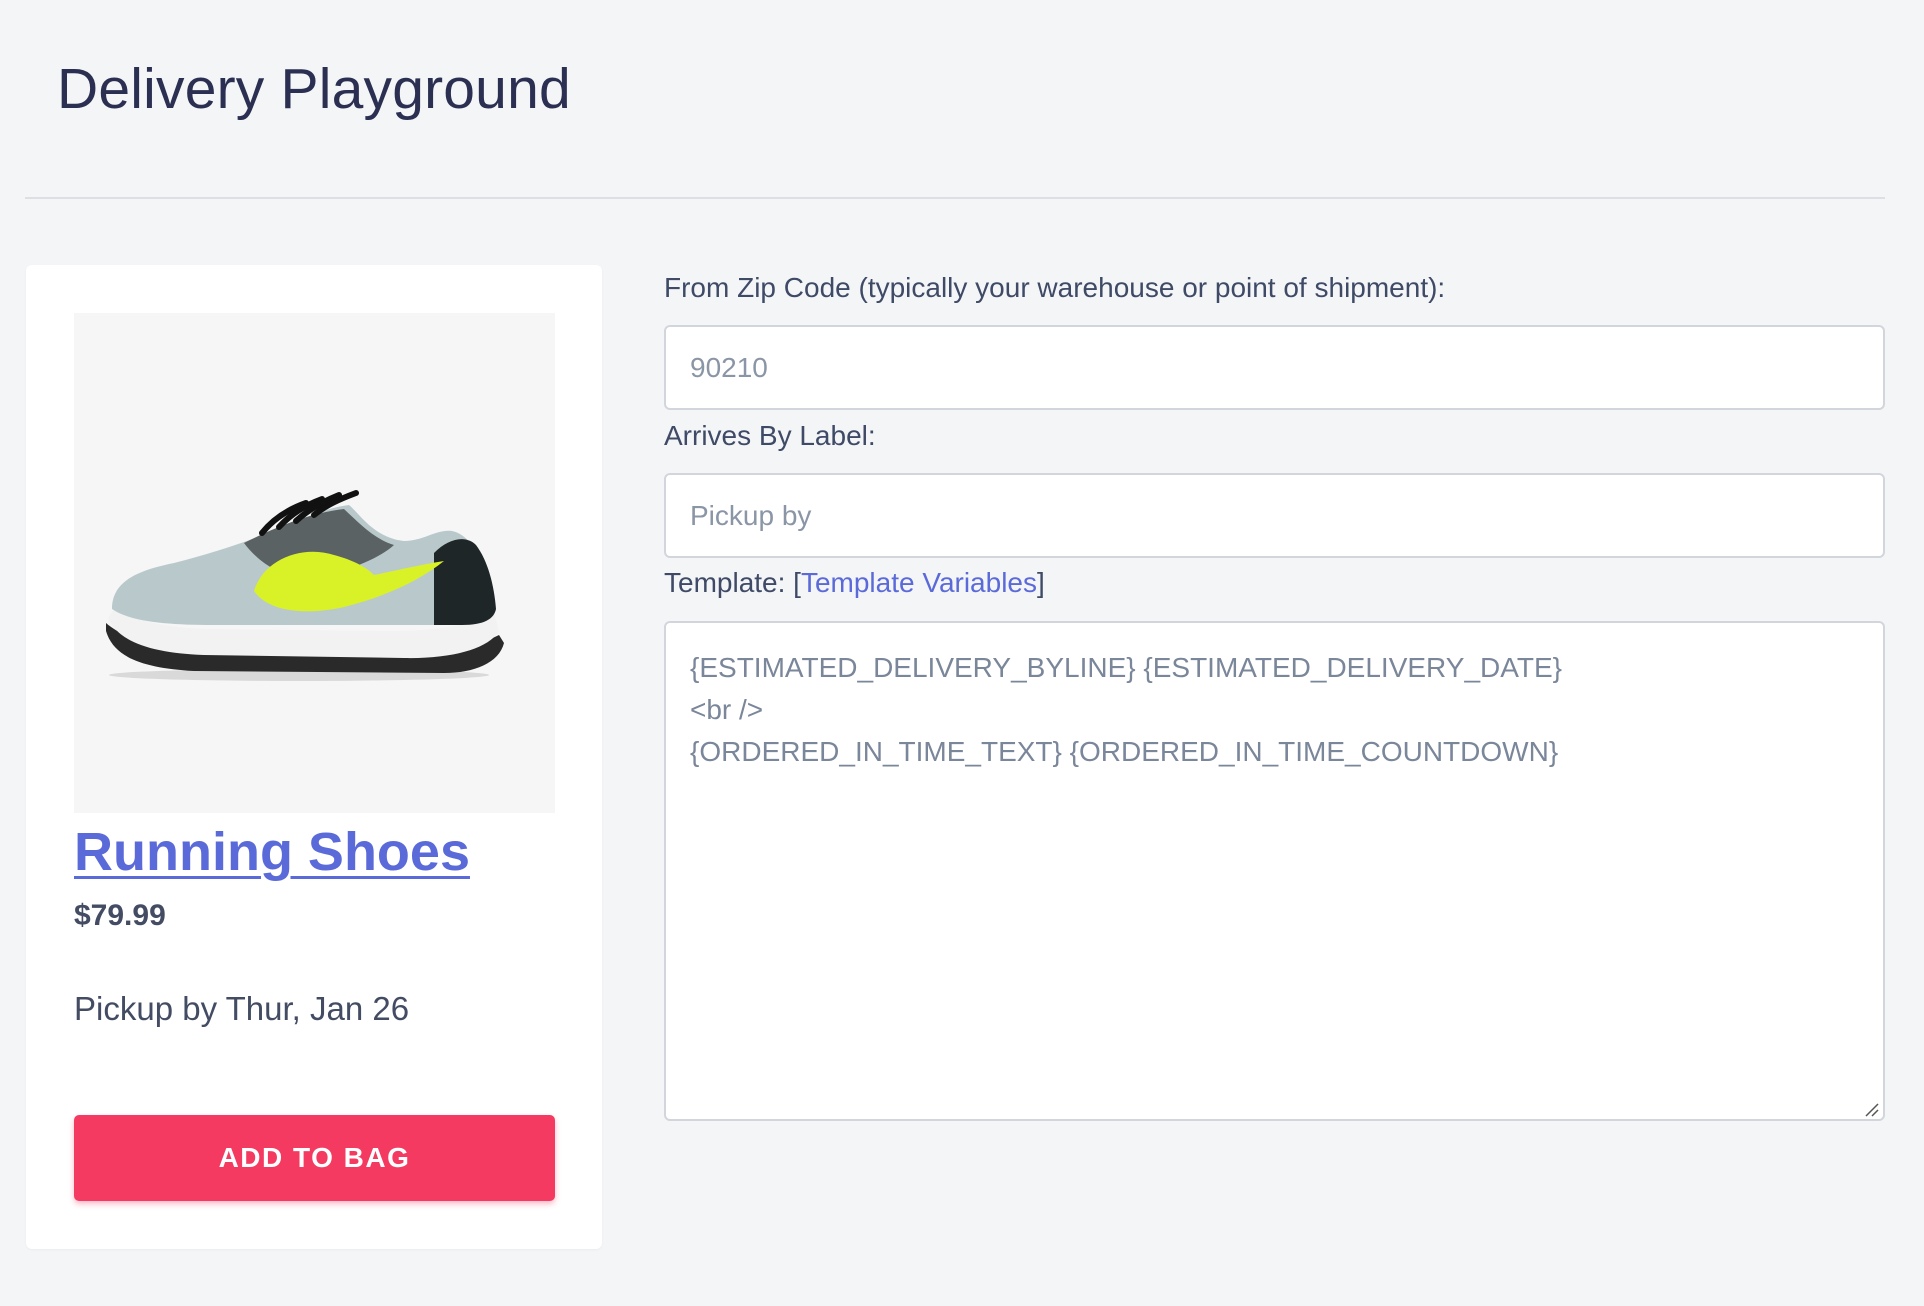  I want to click on arrives-by-input, so click(1274, 515).